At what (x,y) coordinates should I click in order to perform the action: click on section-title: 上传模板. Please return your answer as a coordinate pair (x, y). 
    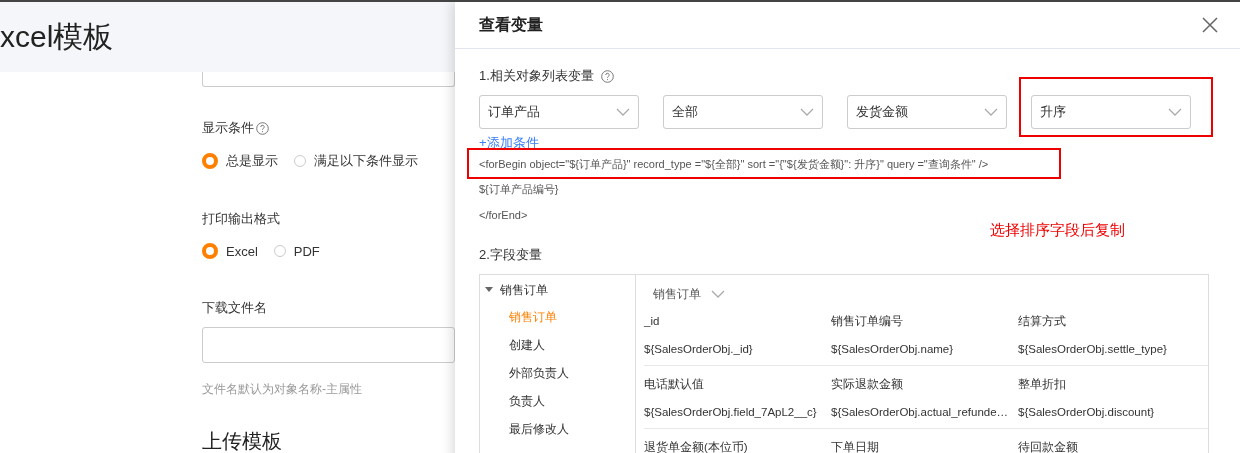
    Looking at the image, I should click on (242, 441).